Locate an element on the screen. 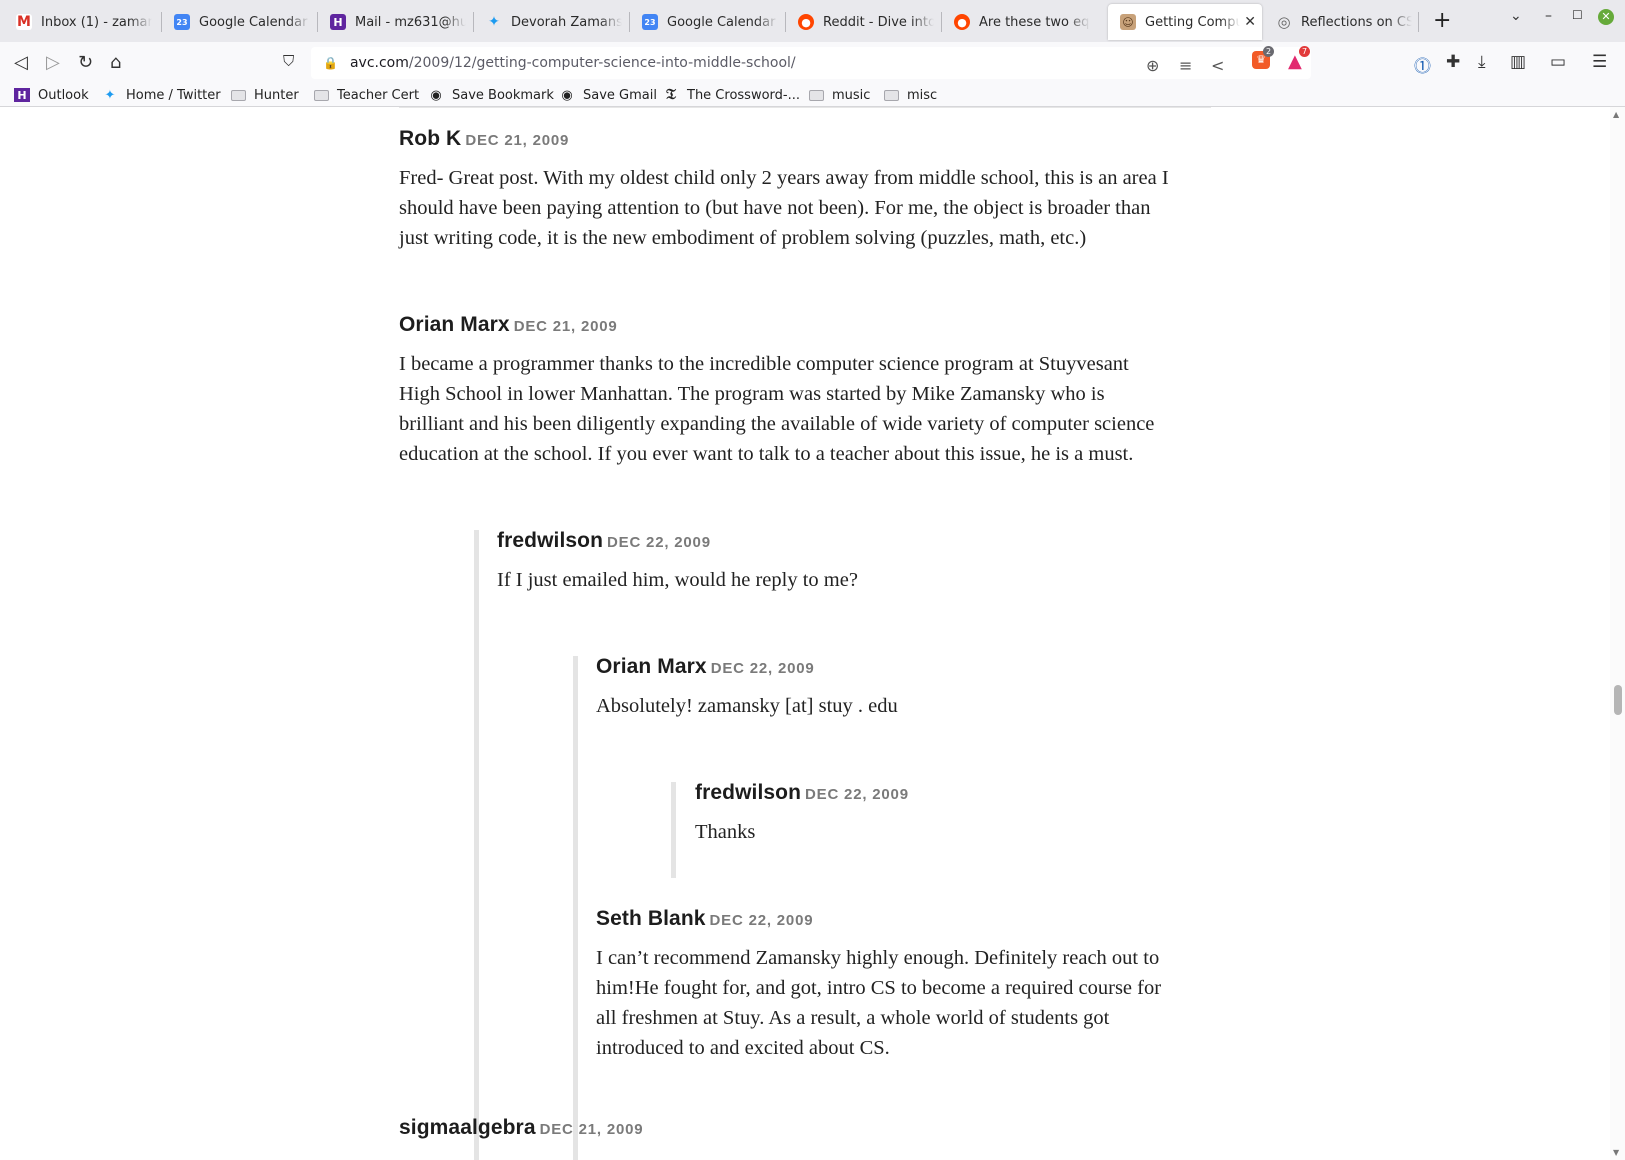 The height and width of the screenshot is (1160, 1625). new-tab-icon: + is located at coordinates (1442, 20).